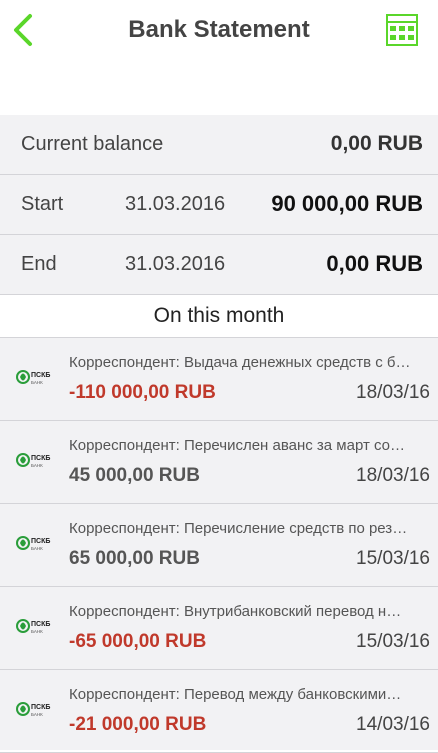 The width and height of the screenshot is (438, 753). Describe the element at coordinates (347, 203) in the screenshot. I see `summary-value: 90 000,00 RUB` at that location.